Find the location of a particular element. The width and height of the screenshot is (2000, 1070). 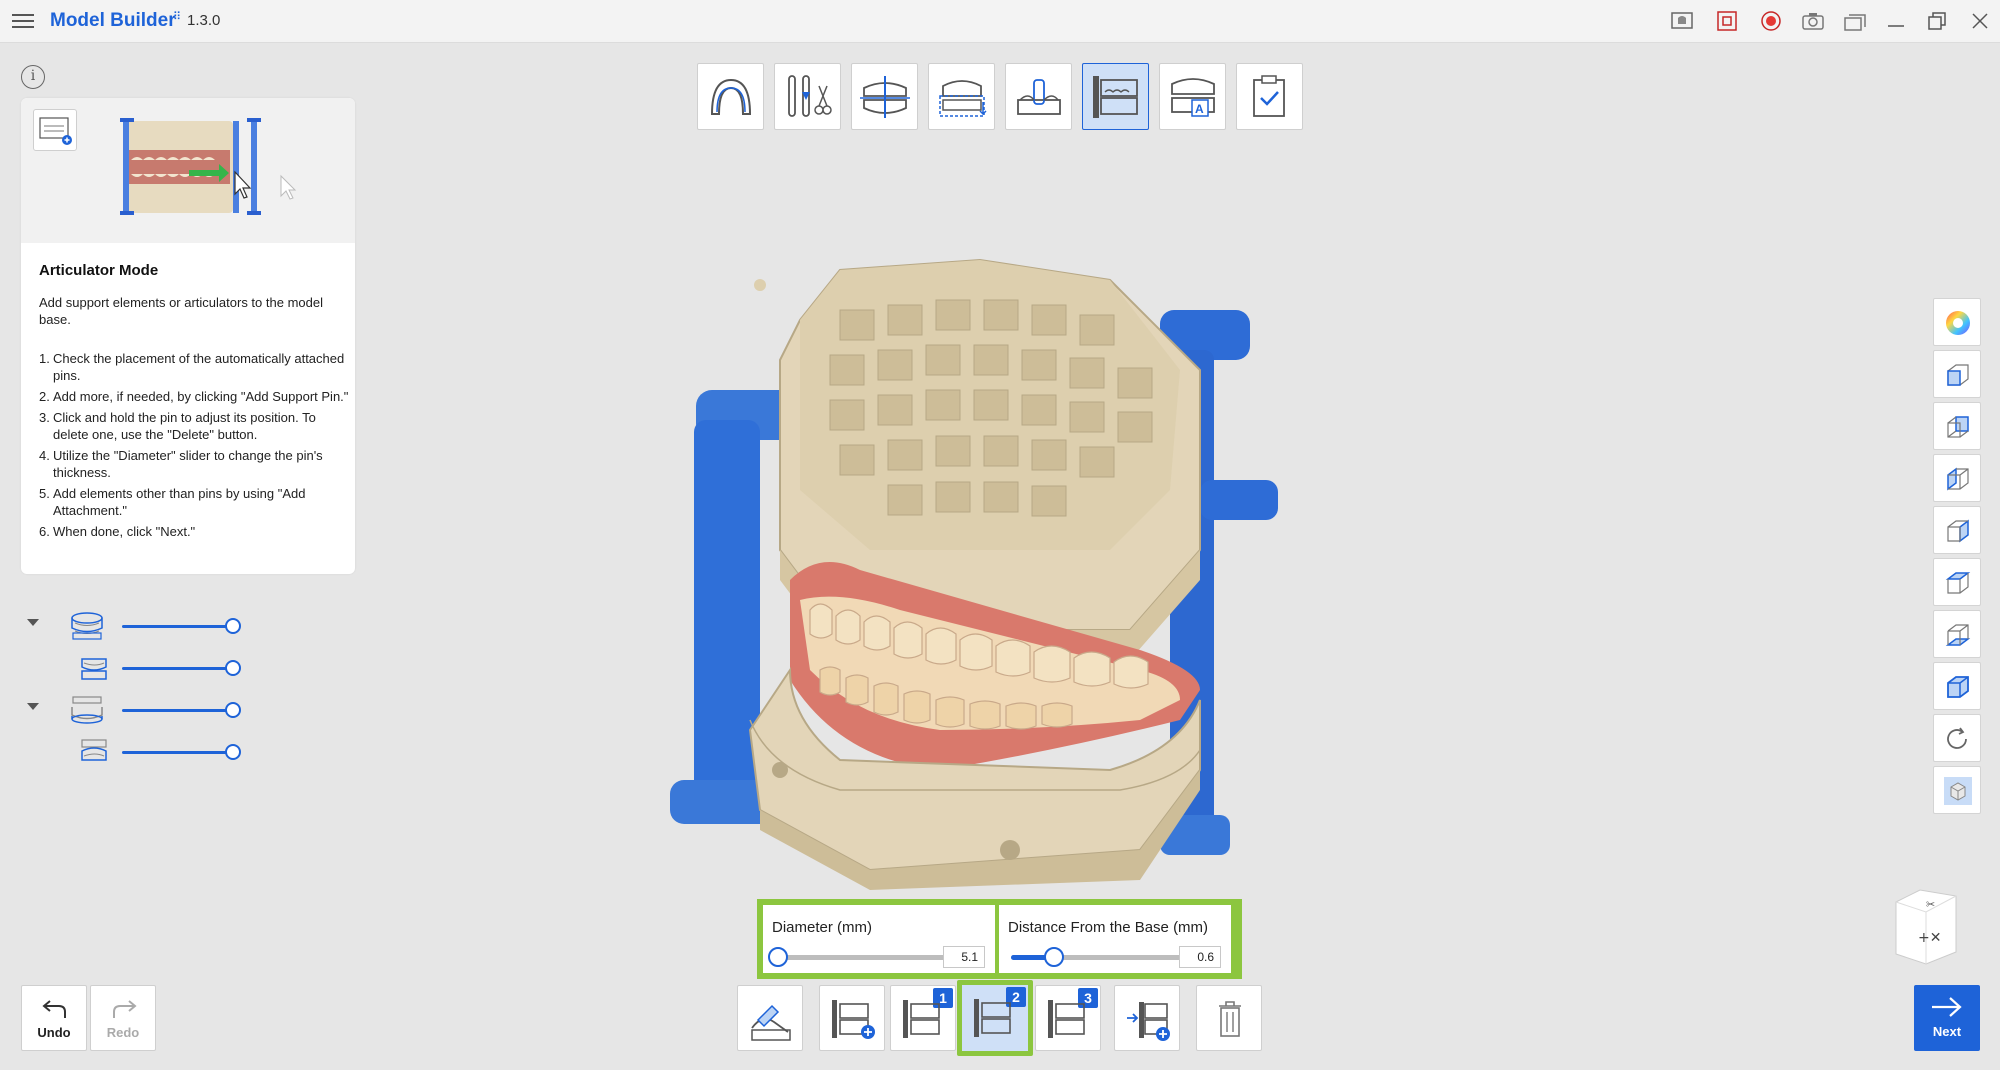

step-base-height-button is located at coordinates (961, 96).